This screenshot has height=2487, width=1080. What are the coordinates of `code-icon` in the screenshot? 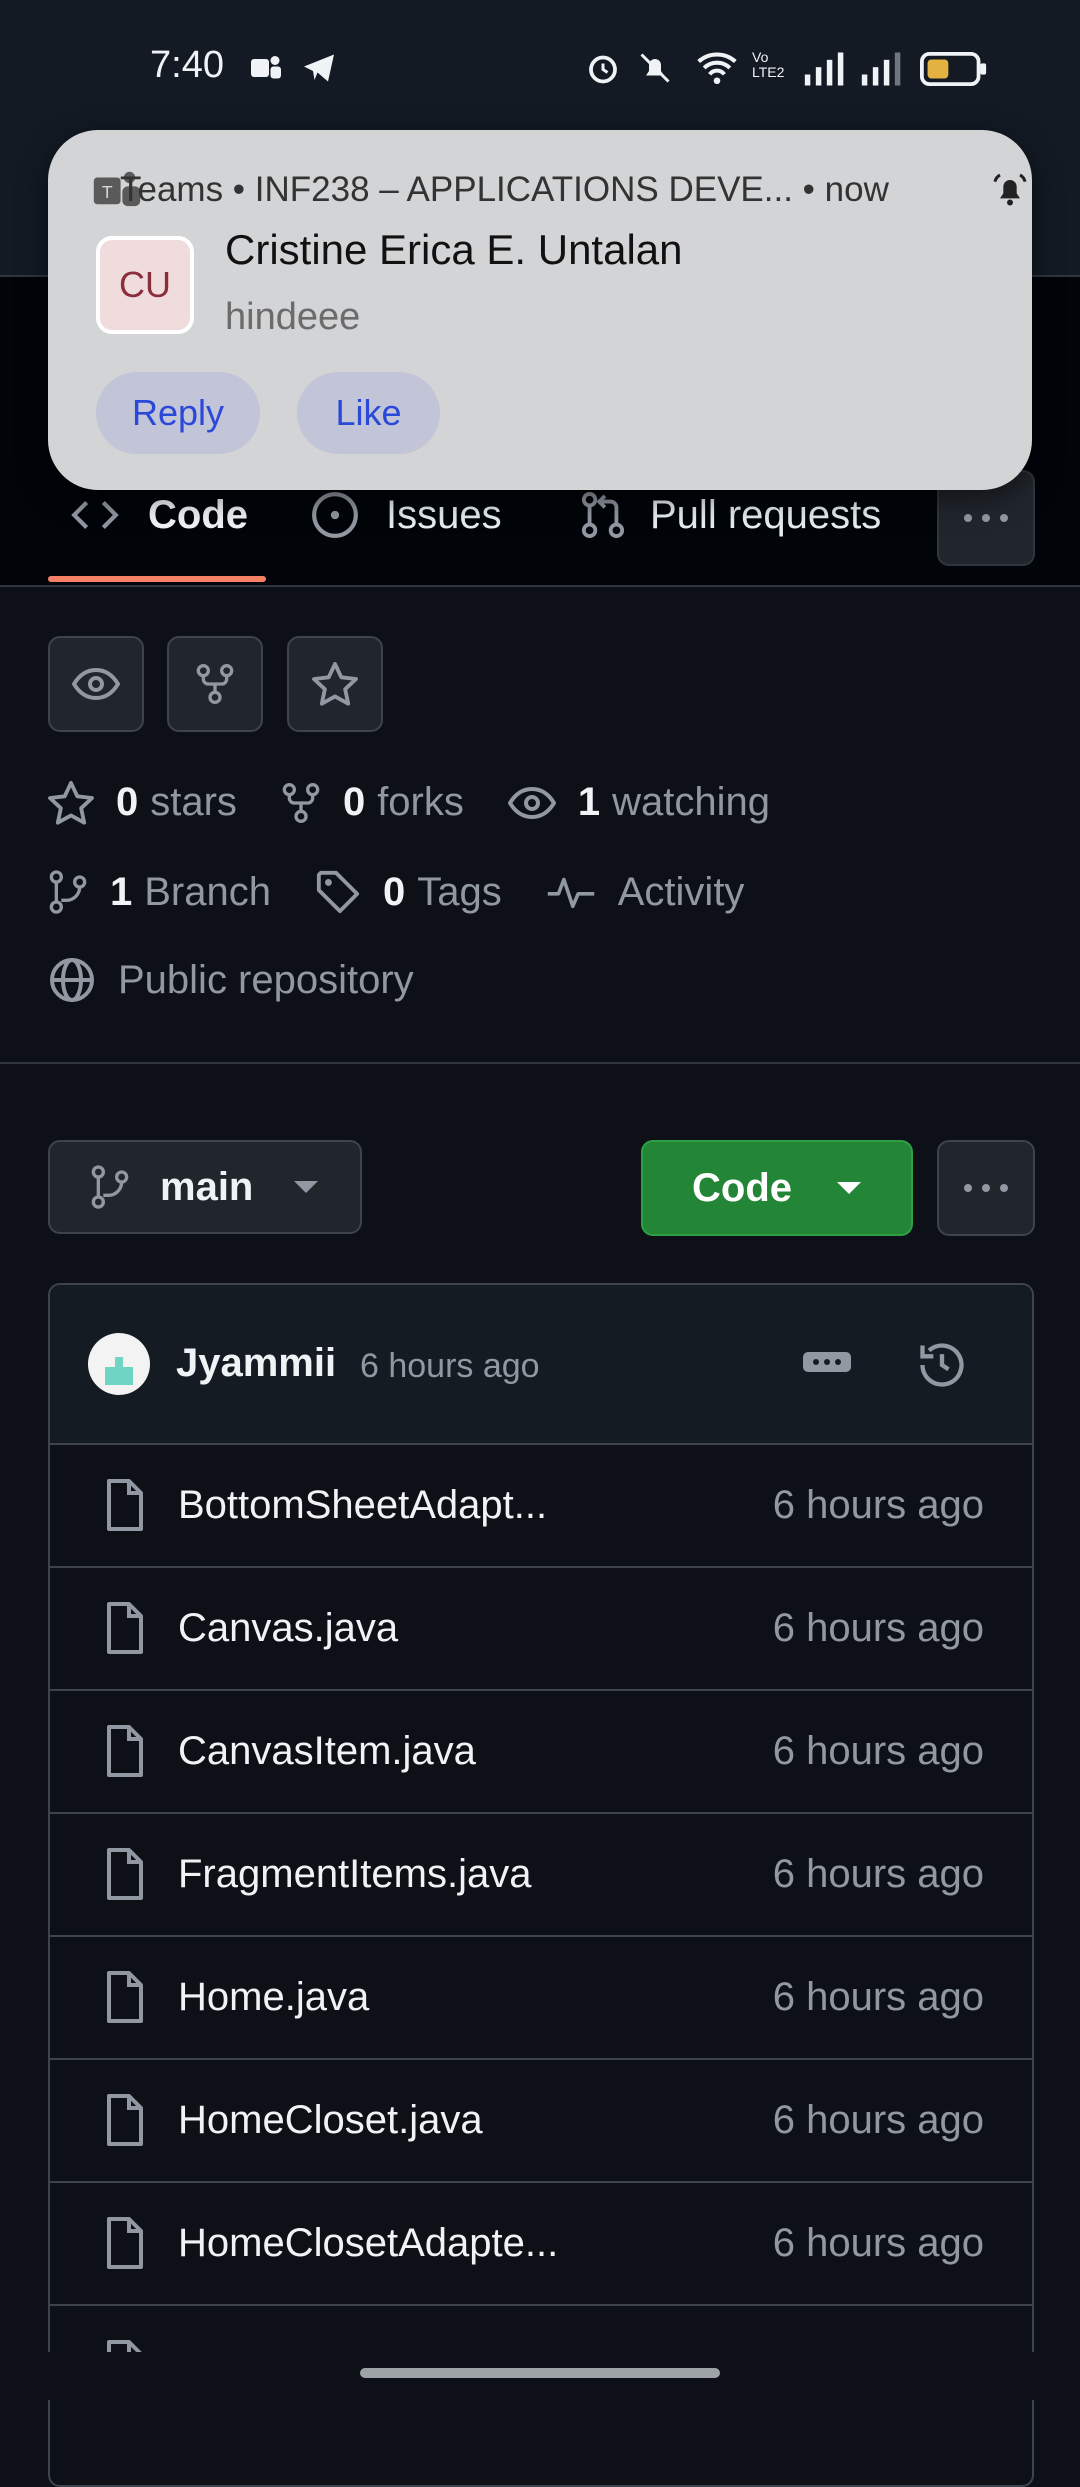 It's located at (95, 515).